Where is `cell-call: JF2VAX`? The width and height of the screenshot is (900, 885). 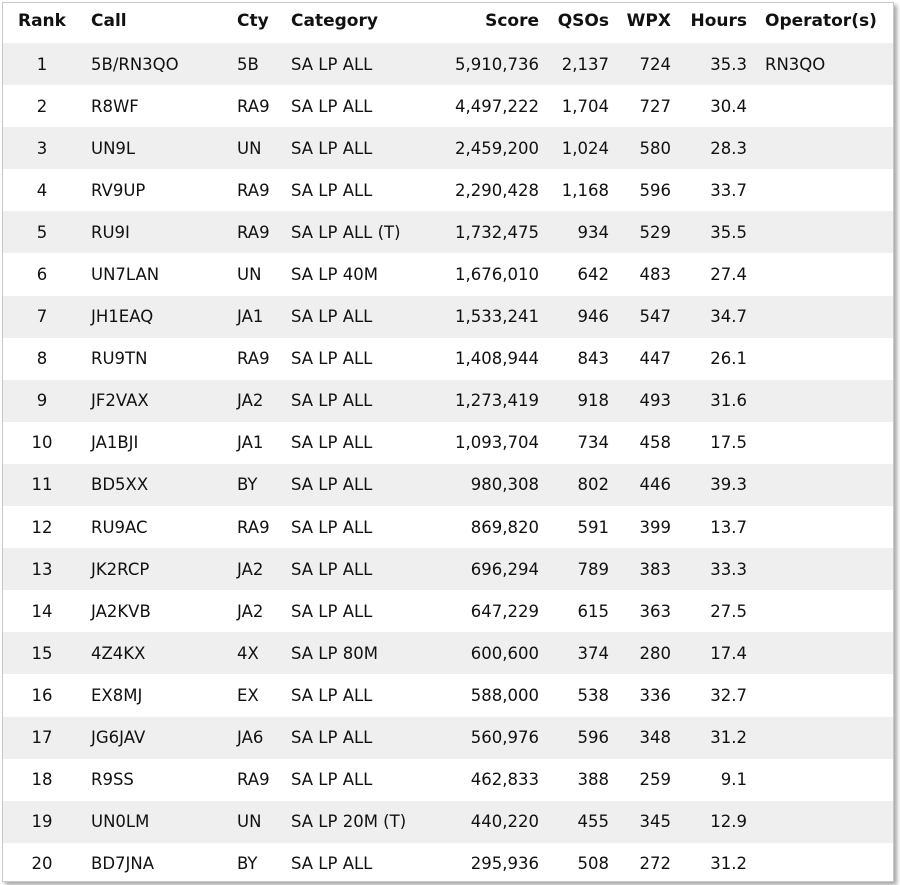 cell-call: JF2VAX is located at coordinates (162, 401).